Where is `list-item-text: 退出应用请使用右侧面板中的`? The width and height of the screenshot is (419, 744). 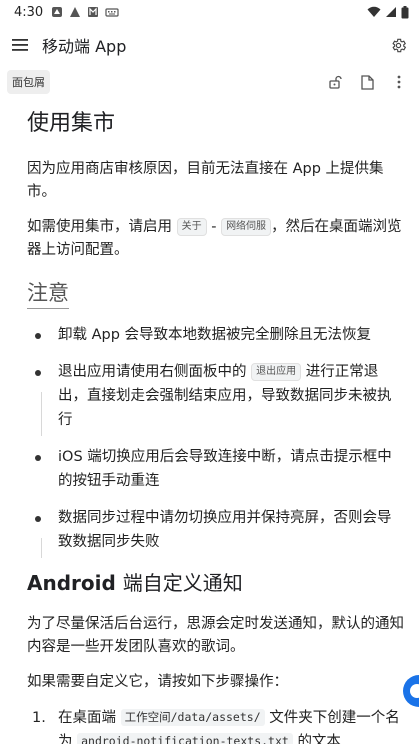 list-item-text: 退出应用请使用右侧面板中的 is located at coordinates (152, 372).